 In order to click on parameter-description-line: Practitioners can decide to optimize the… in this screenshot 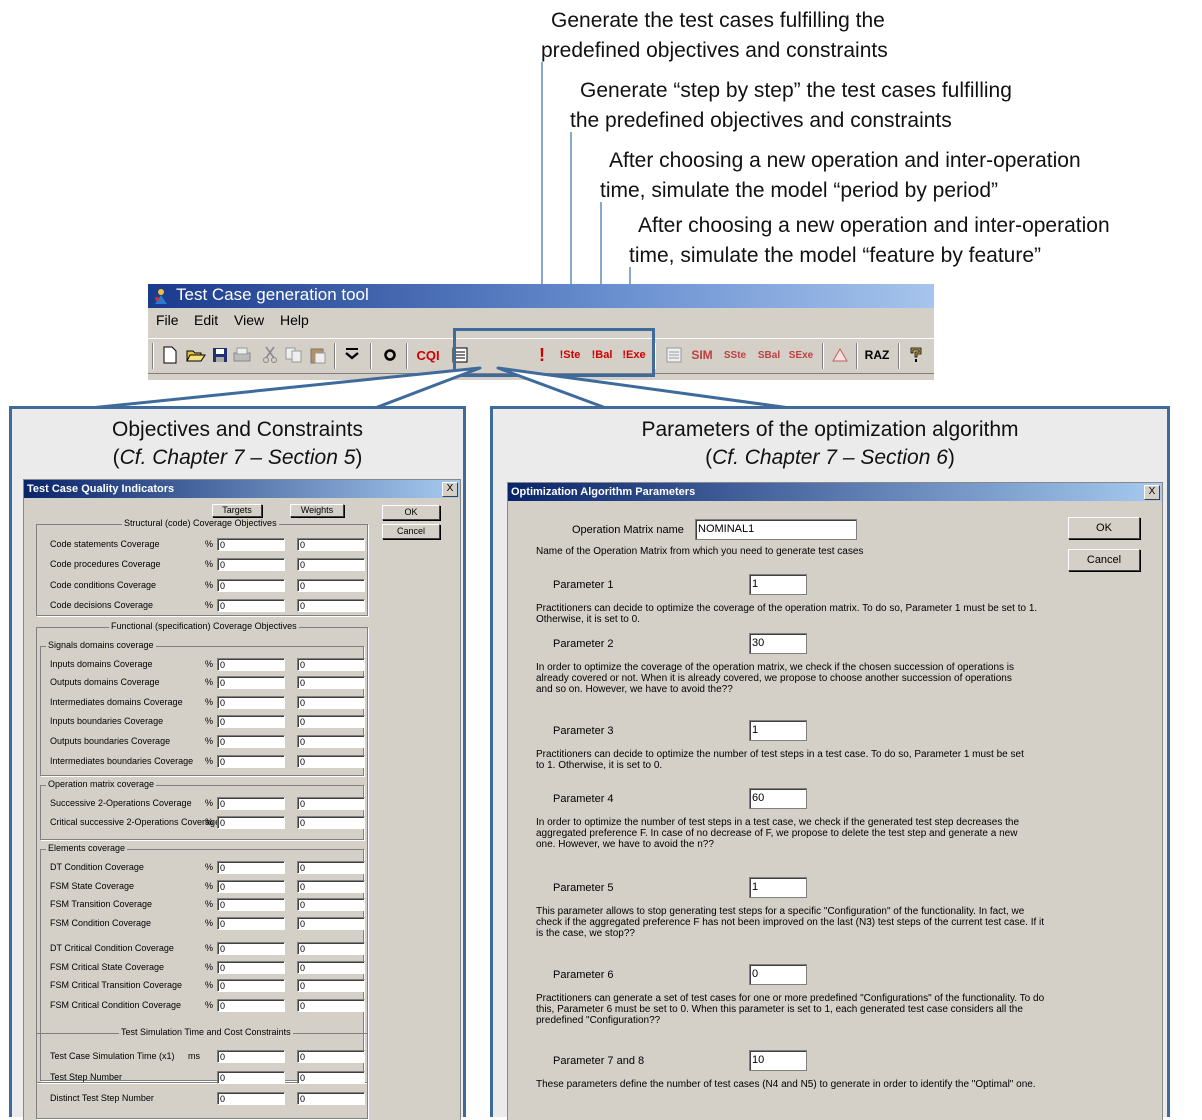, I will do `click(780, 754)`.